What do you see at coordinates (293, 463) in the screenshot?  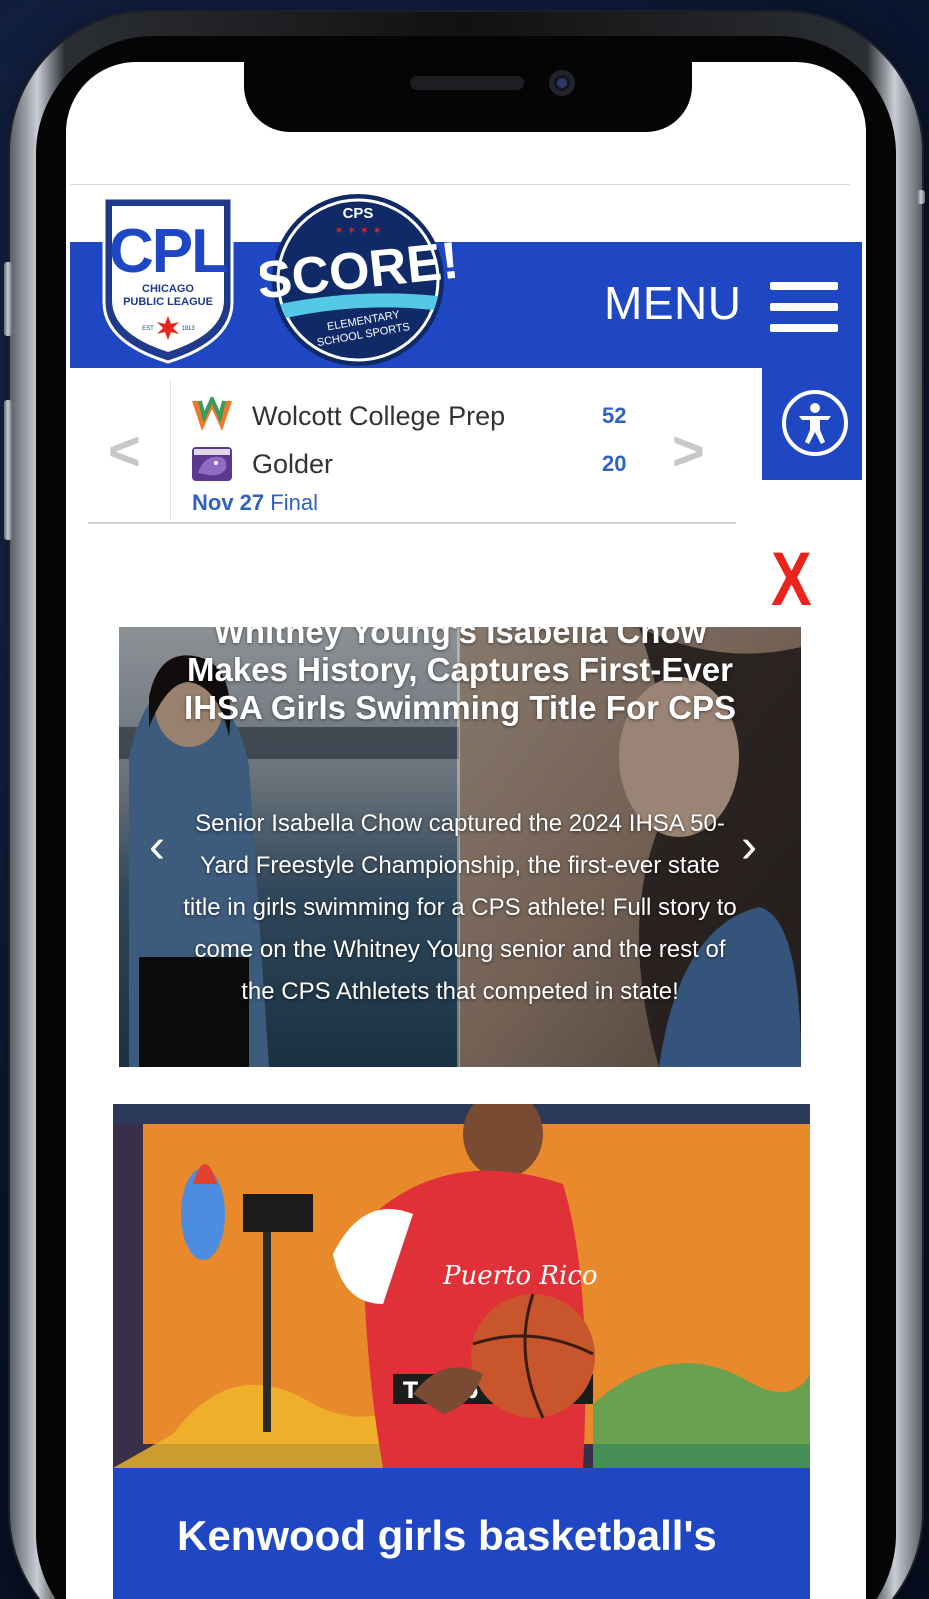 I see `team-name: Golder` at bounding box center [293, 463].